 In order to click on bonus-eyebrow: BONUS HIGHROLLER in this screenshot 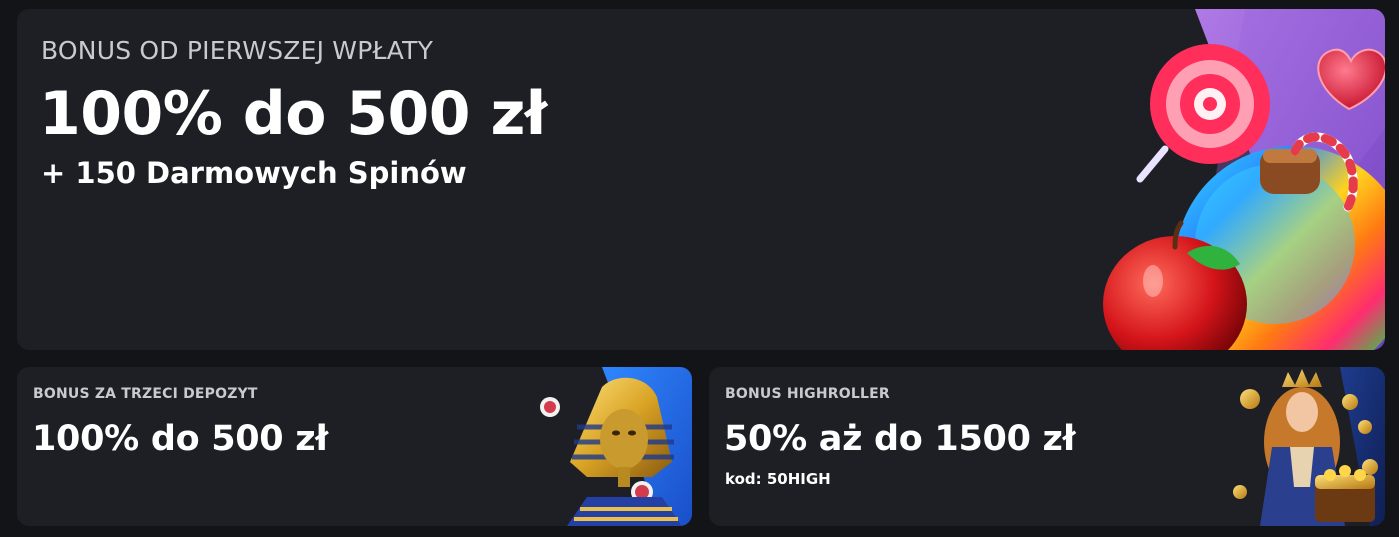, I will do `click(807, 394)`.